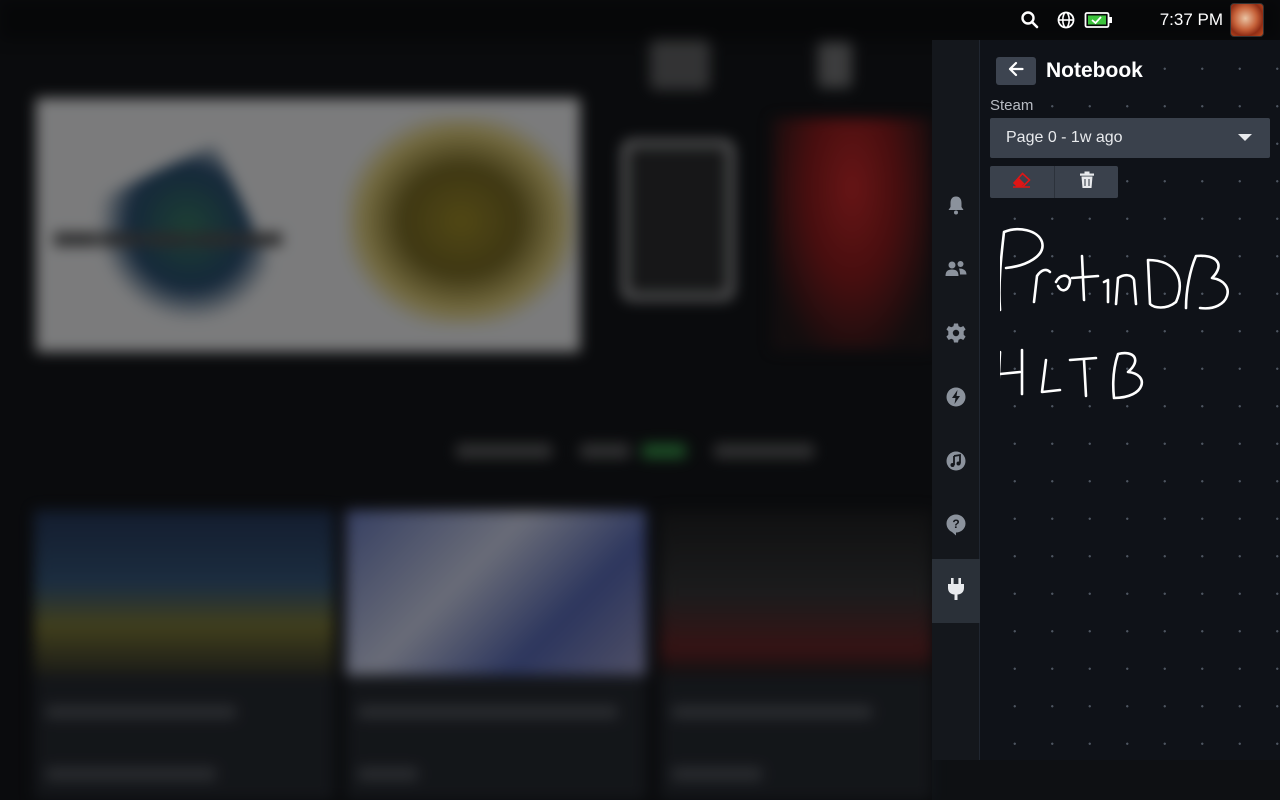 The image size is (1280, 800). I want to click on help-icon: ?, so click(956, 527).